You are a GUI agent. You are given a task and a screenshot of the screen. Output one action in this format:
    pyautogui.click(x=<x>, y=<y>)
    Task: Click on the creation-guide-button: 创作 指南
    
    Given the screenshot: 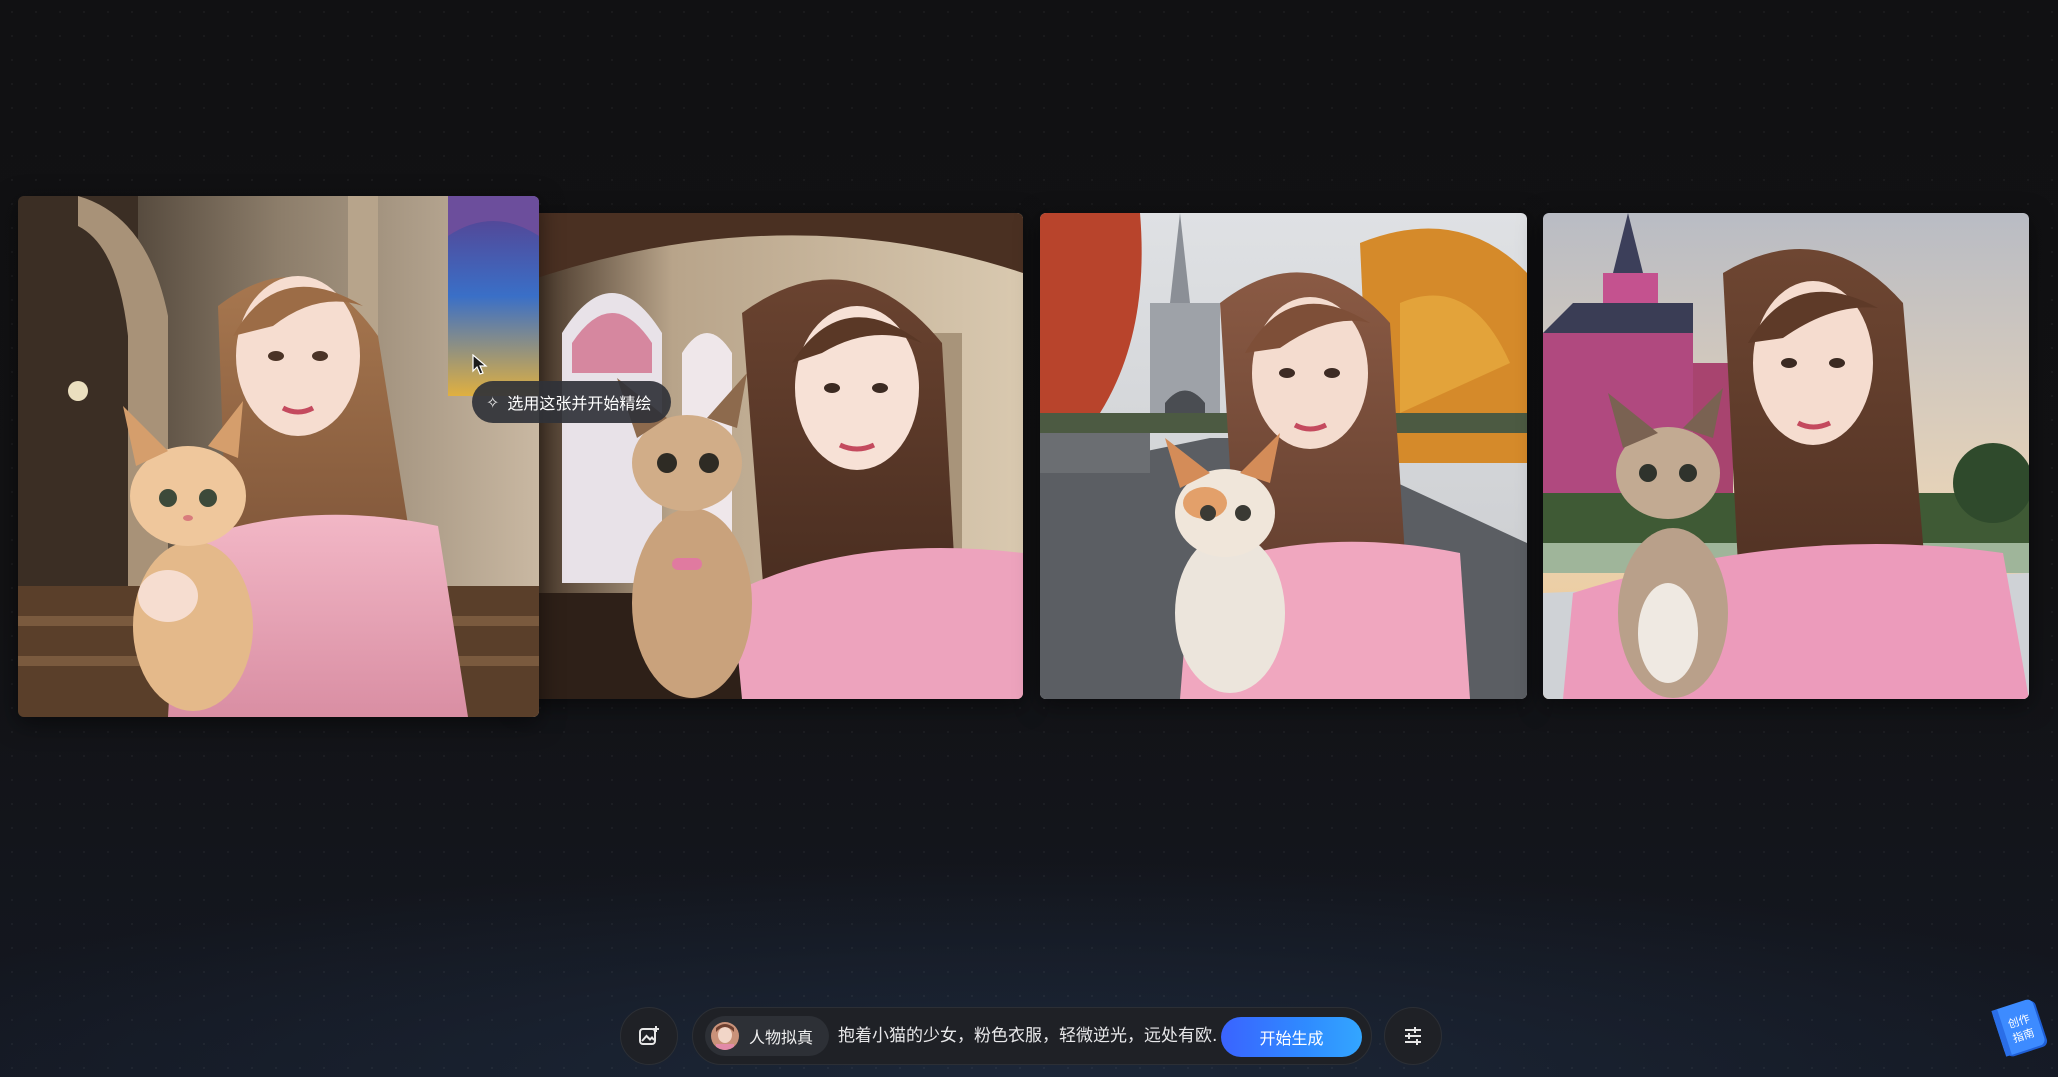 What is the action you would take?
    pyautogui.click(x=2020, y=1028)
    